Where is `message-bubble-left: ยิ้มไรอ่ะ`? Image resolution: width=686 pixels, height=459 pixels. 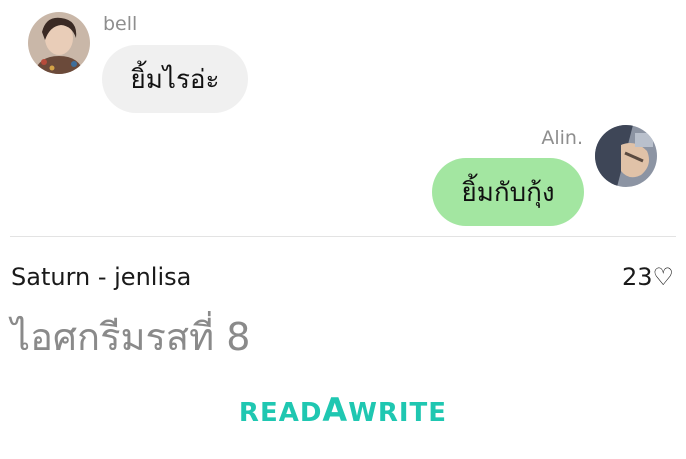 message-bubble-left: ยิ้มไรอ่ะ is located at coordinates (175, 79).